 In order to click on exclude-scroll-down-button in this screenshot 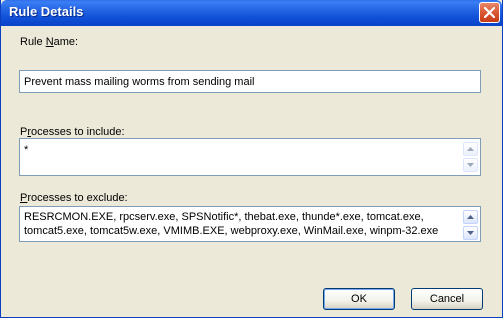, I will do `click(470, 233)`.